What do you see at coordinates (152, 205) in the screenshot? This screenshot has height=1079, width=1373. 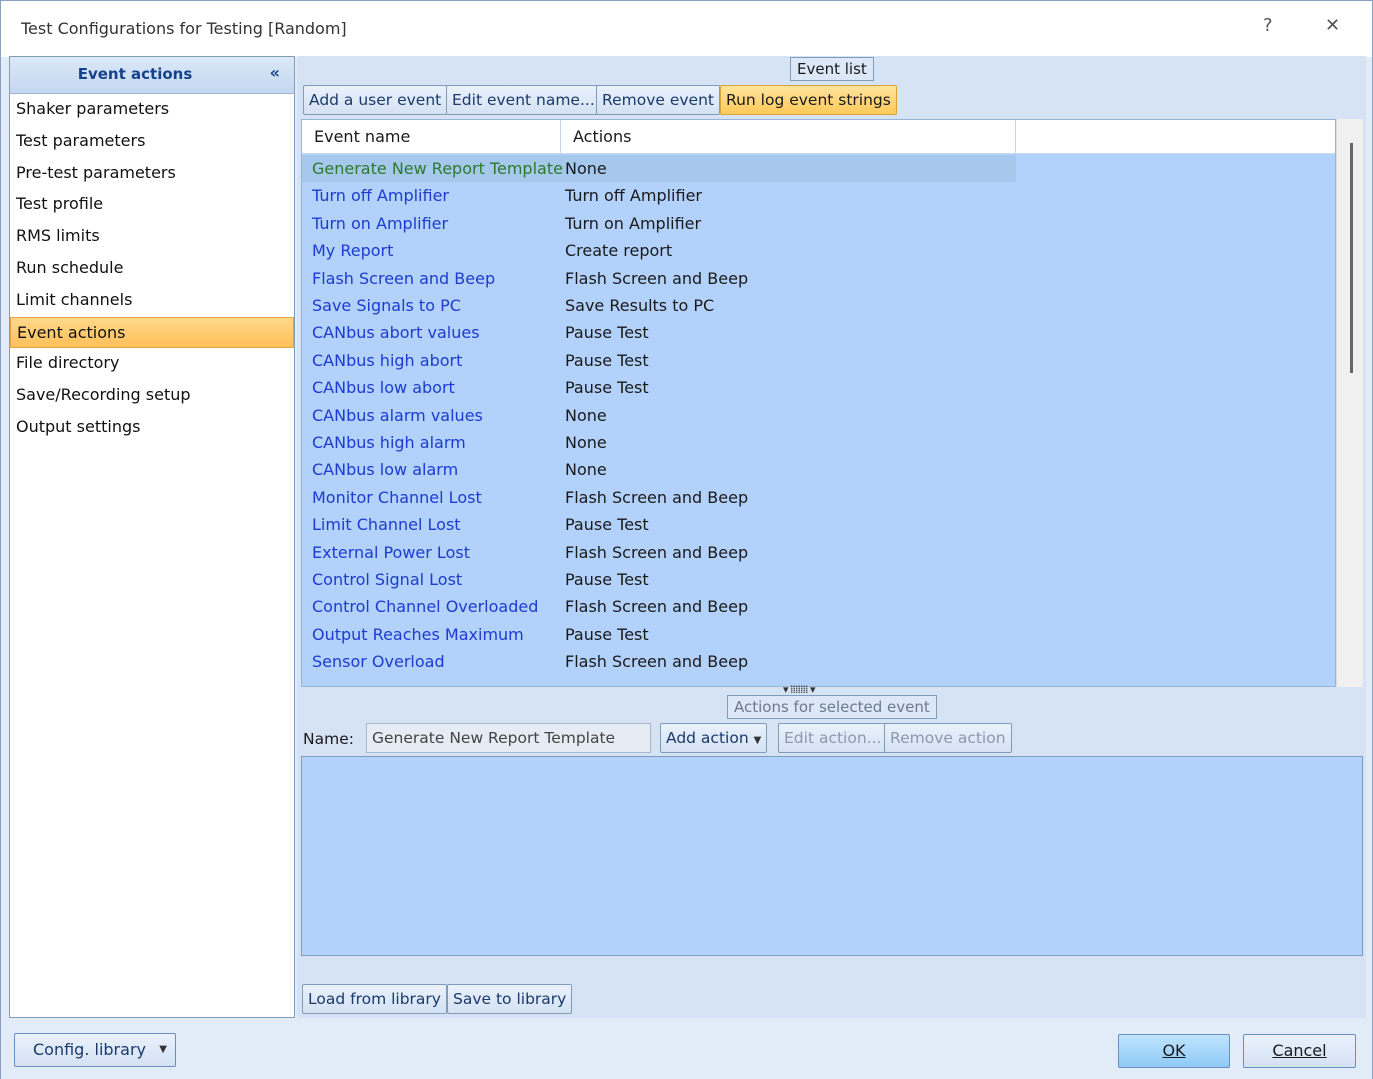 I see `sidebar-item: Test profile` at bounding box center [152, 205].